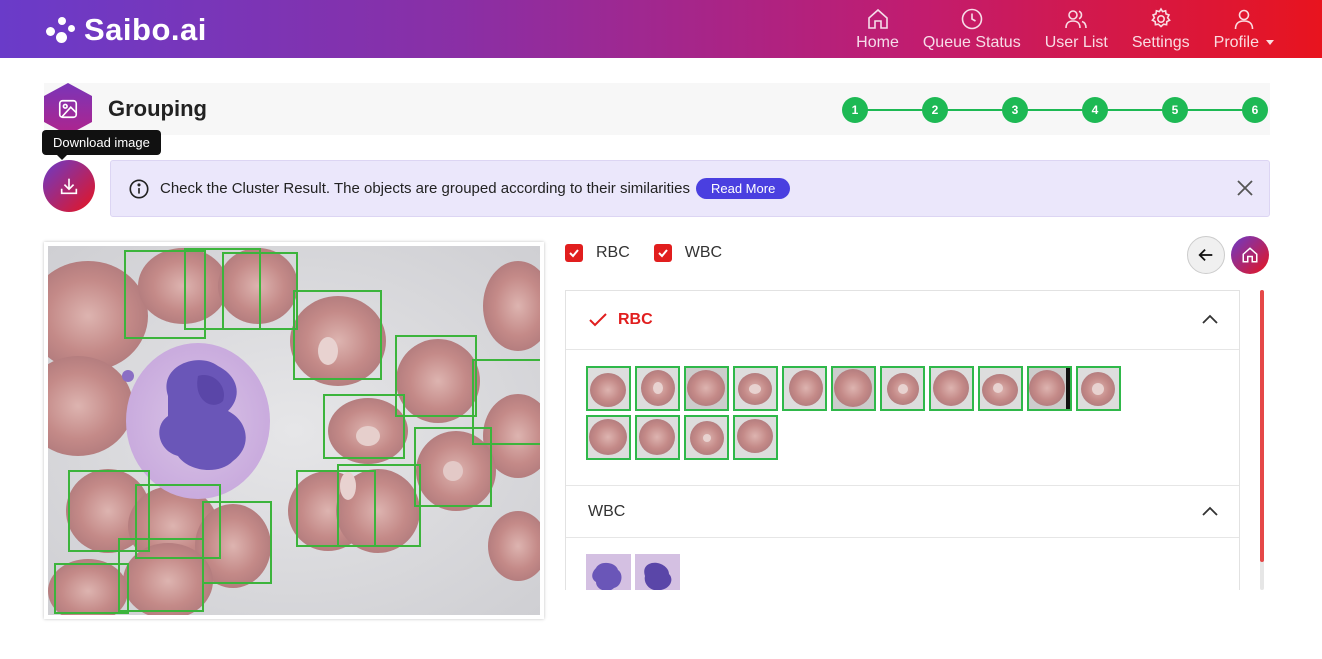 This screenshot has width=1322, height=659. What do you see at coordinates (1076, 19) in the screenshot?
I see `users-icon` at bounding box center [1076, 19].